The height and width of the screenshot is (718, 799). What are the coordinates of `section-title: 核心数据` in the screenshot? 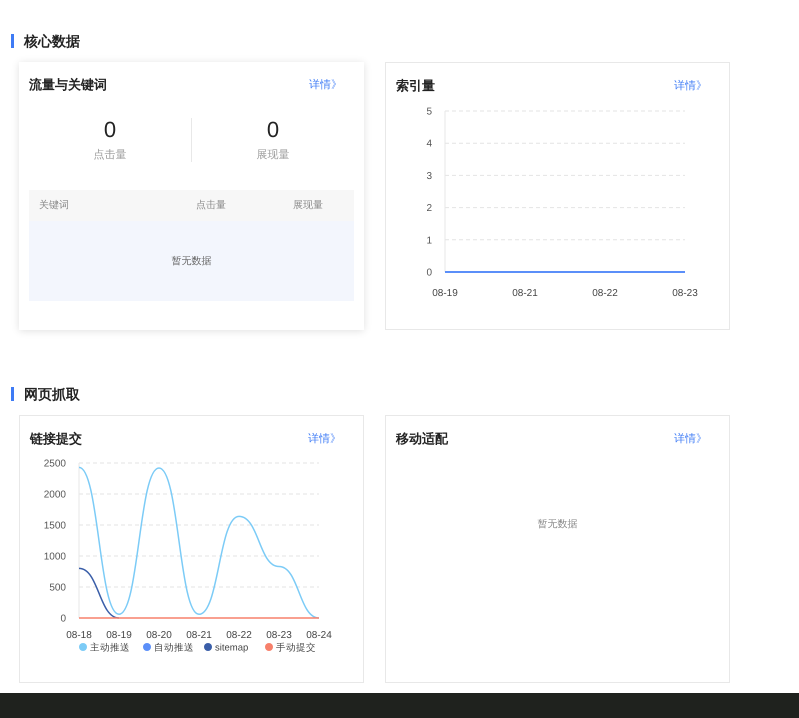 It's located at (52, 41).